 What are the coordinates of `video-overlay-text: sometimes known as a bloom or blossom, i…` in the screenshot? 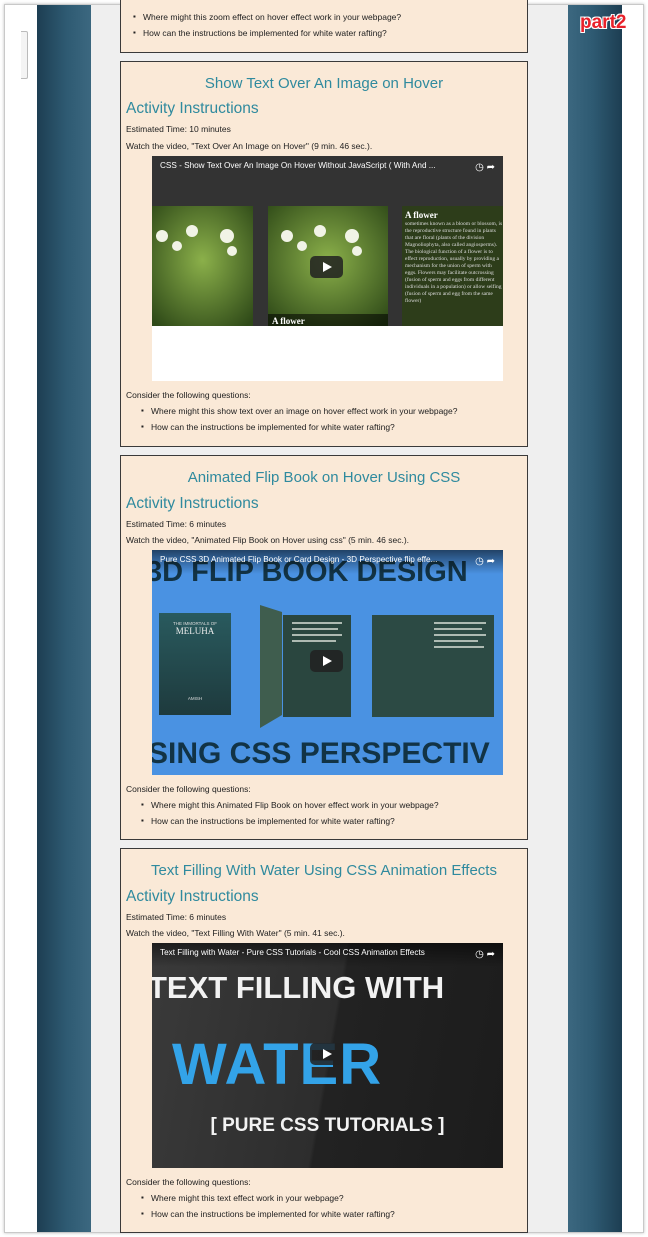 It's located at (454, 262).